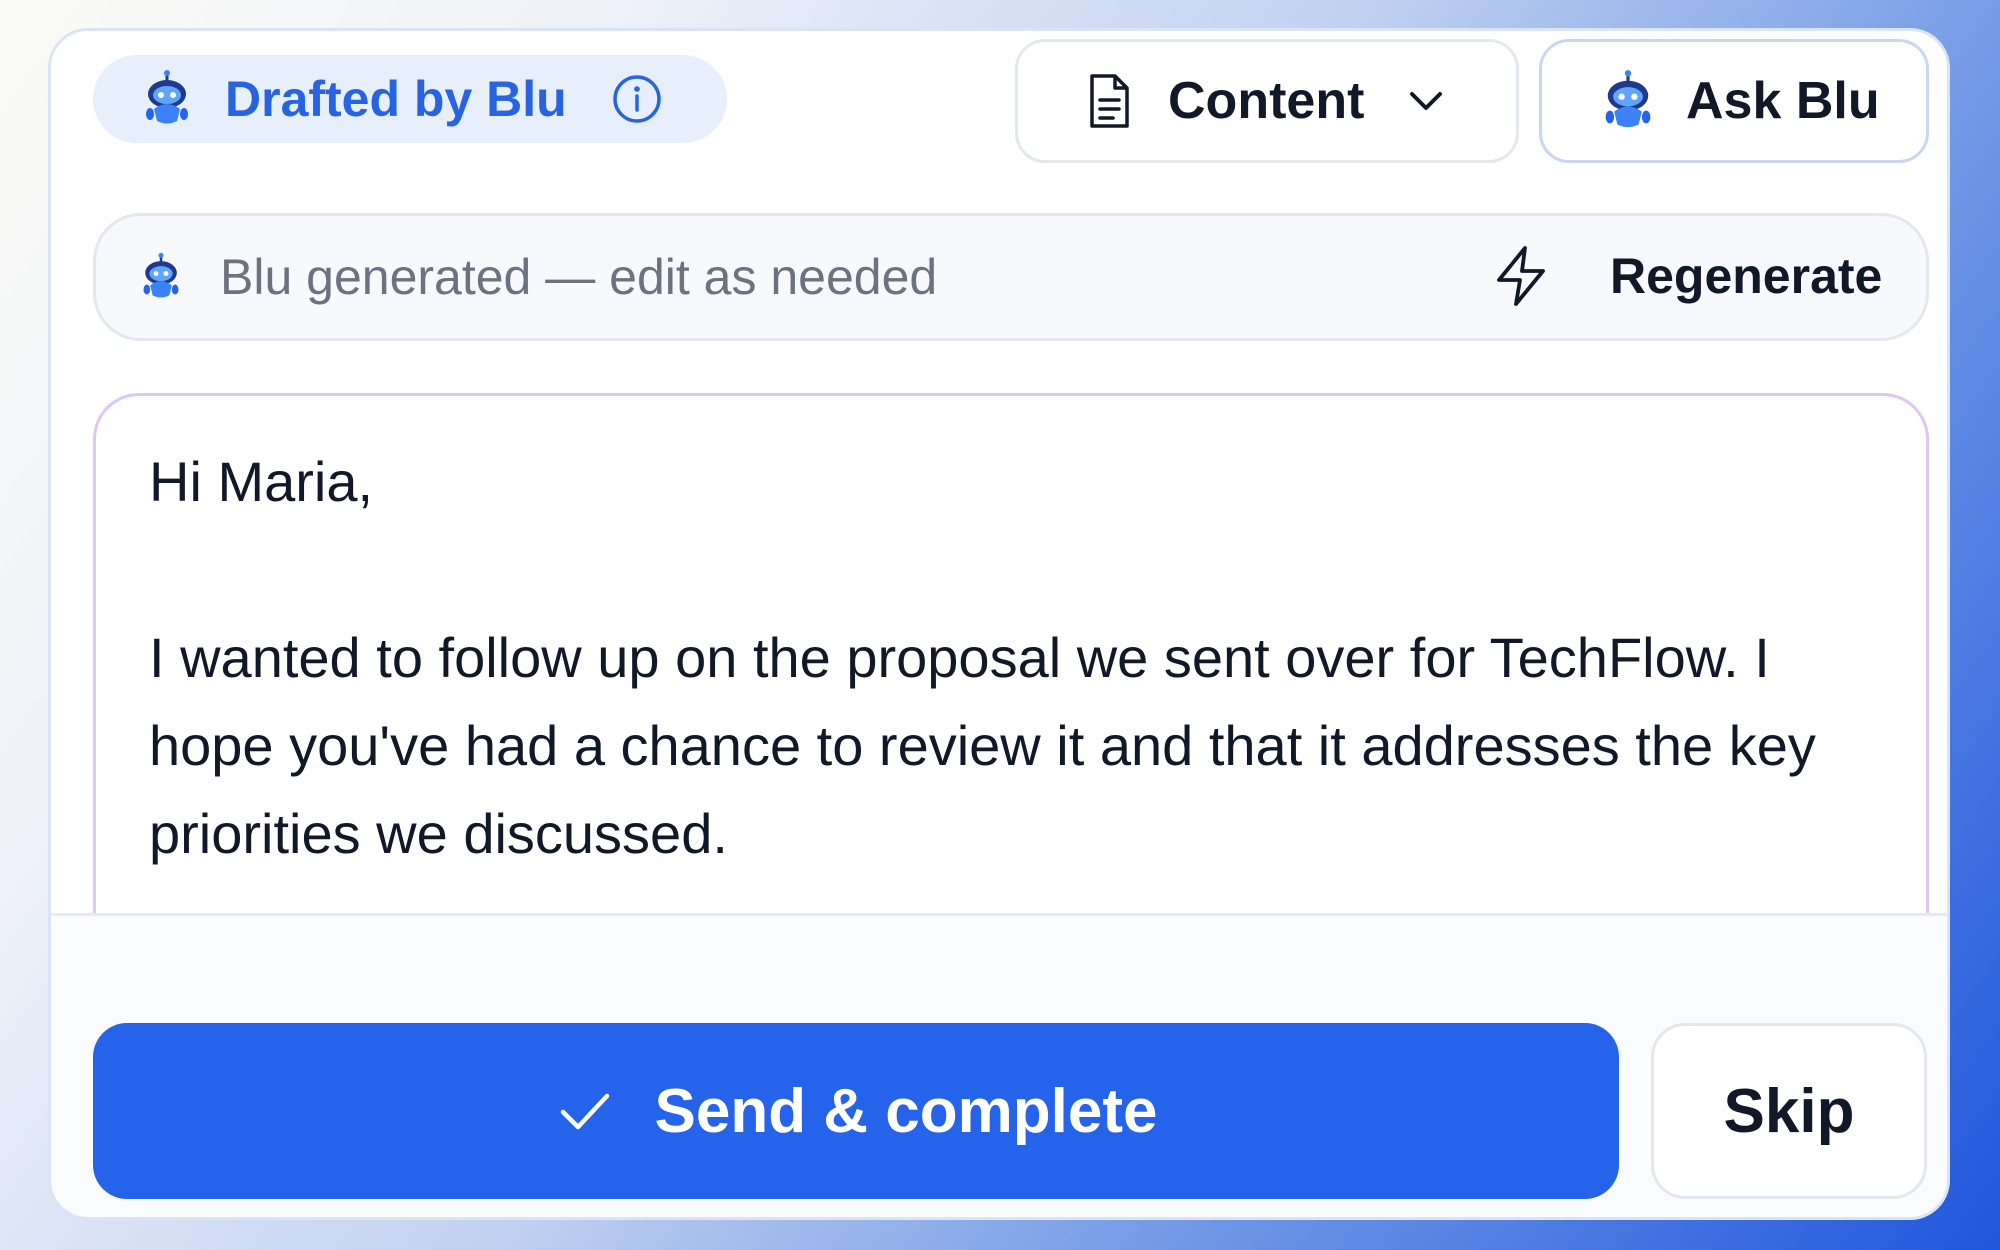  I want to click on skip-label: Skip, so click(1789, 1111).